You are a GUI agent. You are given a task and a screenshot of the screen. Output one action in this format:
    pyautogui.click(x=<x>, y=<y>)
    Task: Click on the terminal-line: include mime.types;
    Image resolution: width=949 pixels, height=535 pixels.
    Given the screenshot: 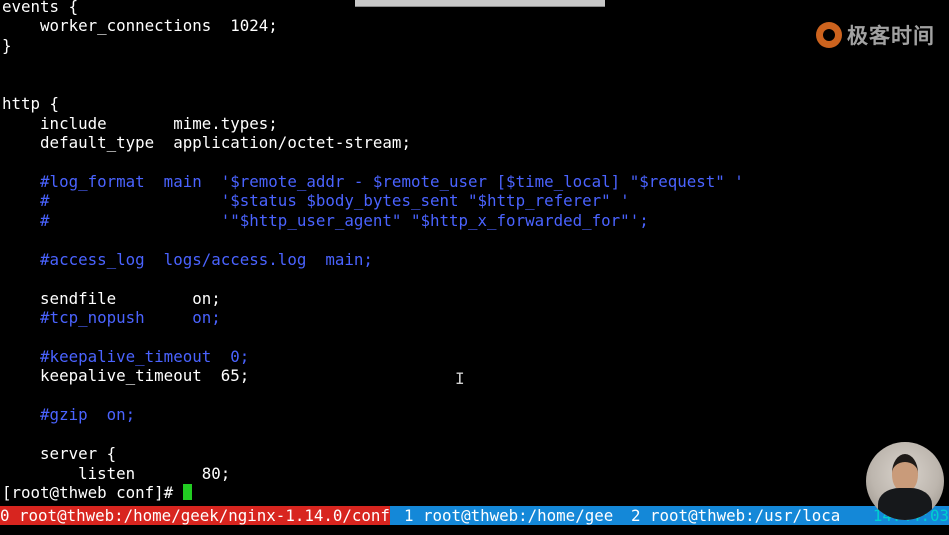 What is the action you would take?
    pyautogui.click(x=140, y=123)
    